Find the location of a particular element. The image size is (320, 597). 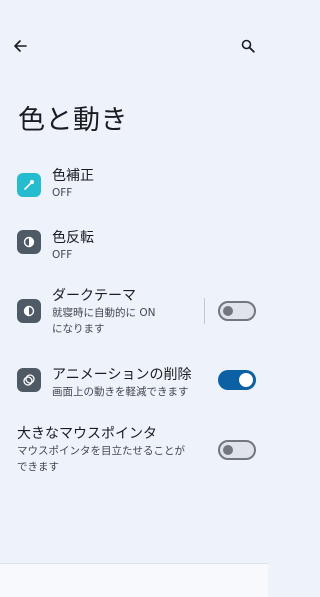

divider is located at coordinates (204, 311).